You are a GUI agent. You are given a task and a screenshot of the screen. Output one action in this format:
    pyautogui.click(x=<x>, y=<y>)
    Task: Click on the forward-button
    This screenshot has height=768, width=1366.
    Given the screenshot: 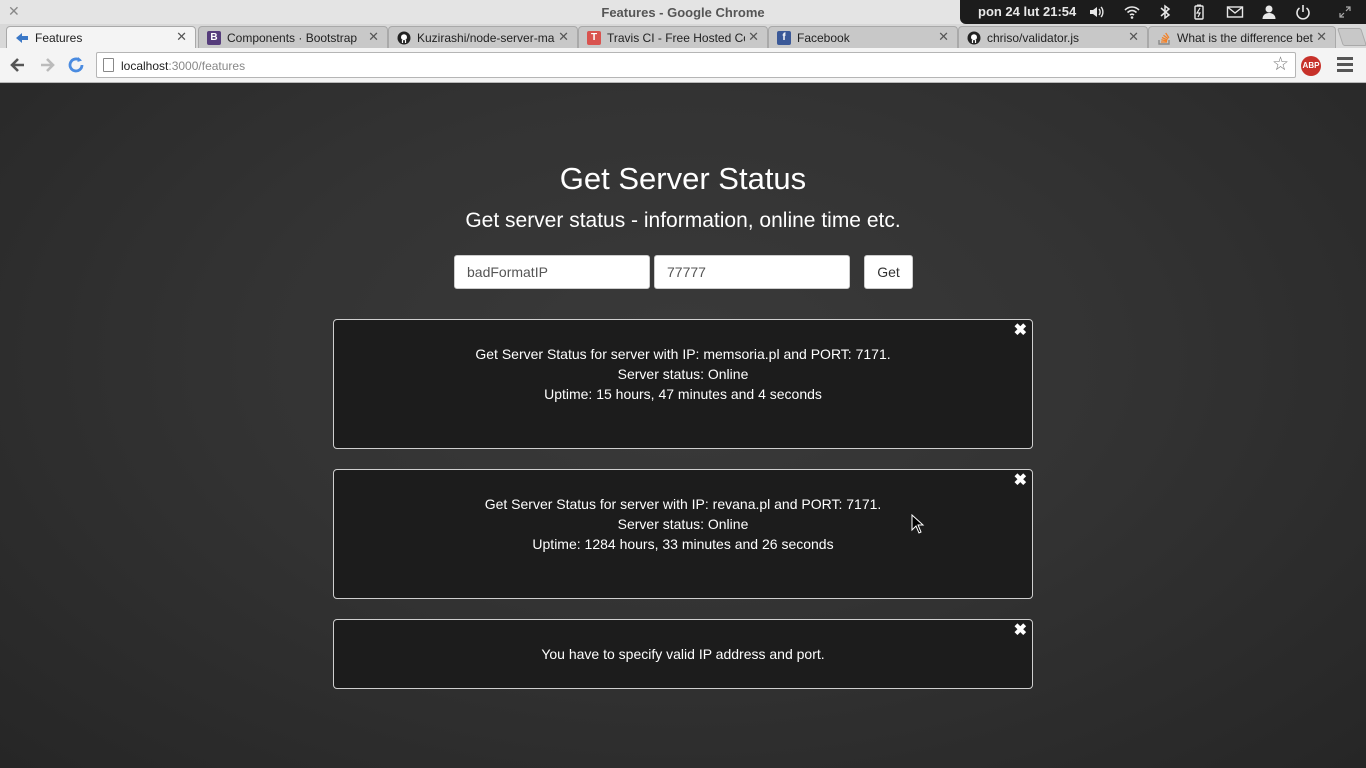 What is the action you would take?
    pyautogui.click(x=47, y=65)
    